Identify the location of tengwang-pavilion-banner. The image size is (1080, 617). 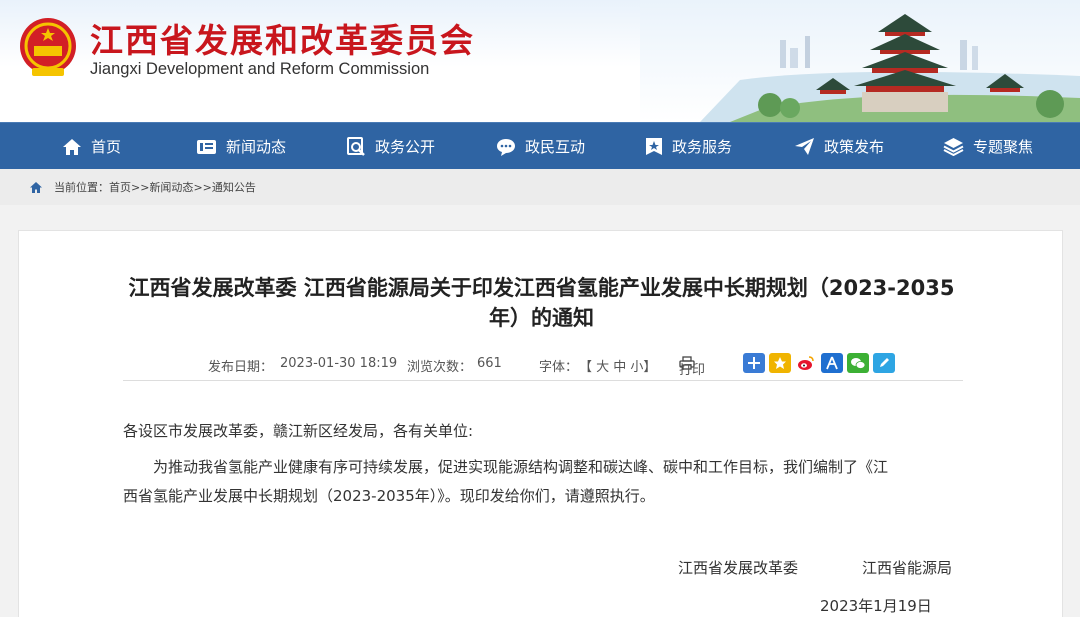
(860, 61).